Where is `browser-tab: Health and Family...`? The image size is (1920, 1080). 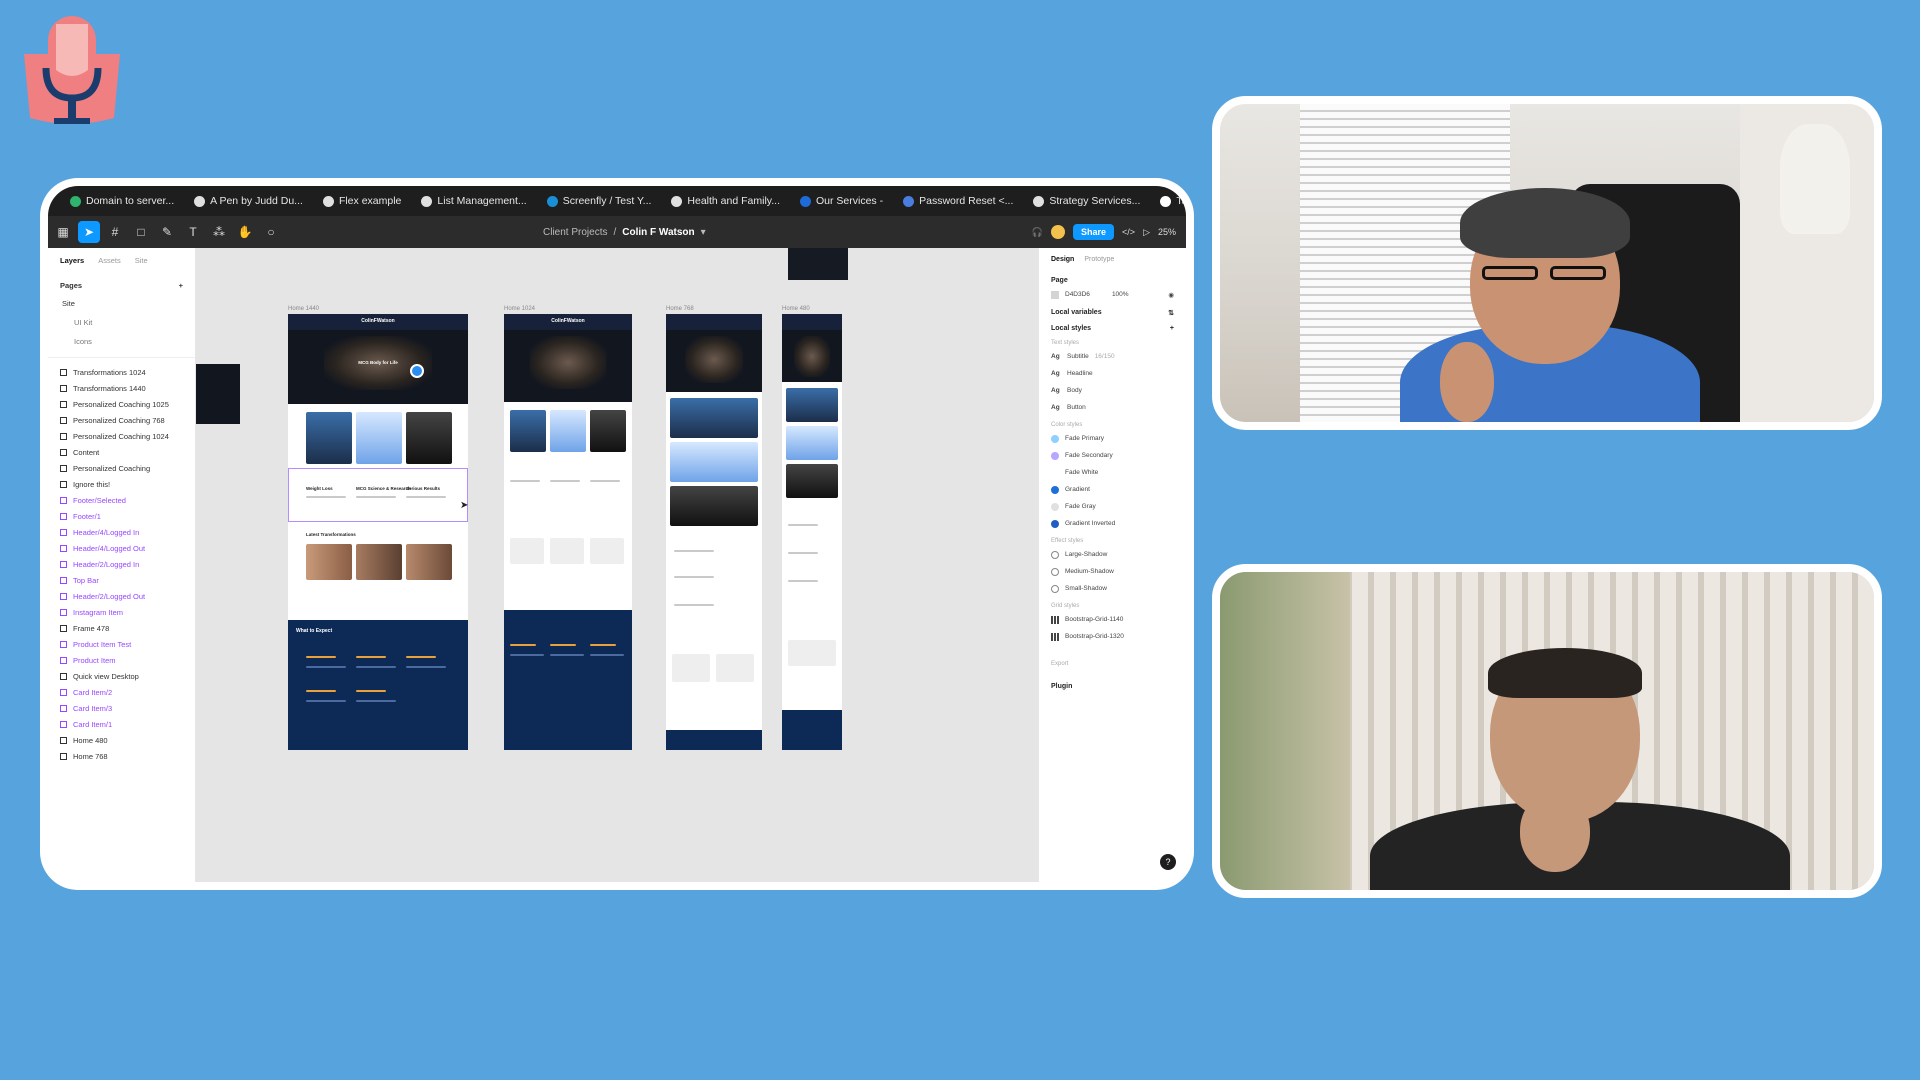 browser-tab: Health and Family... is located at coordinates (725, 201).